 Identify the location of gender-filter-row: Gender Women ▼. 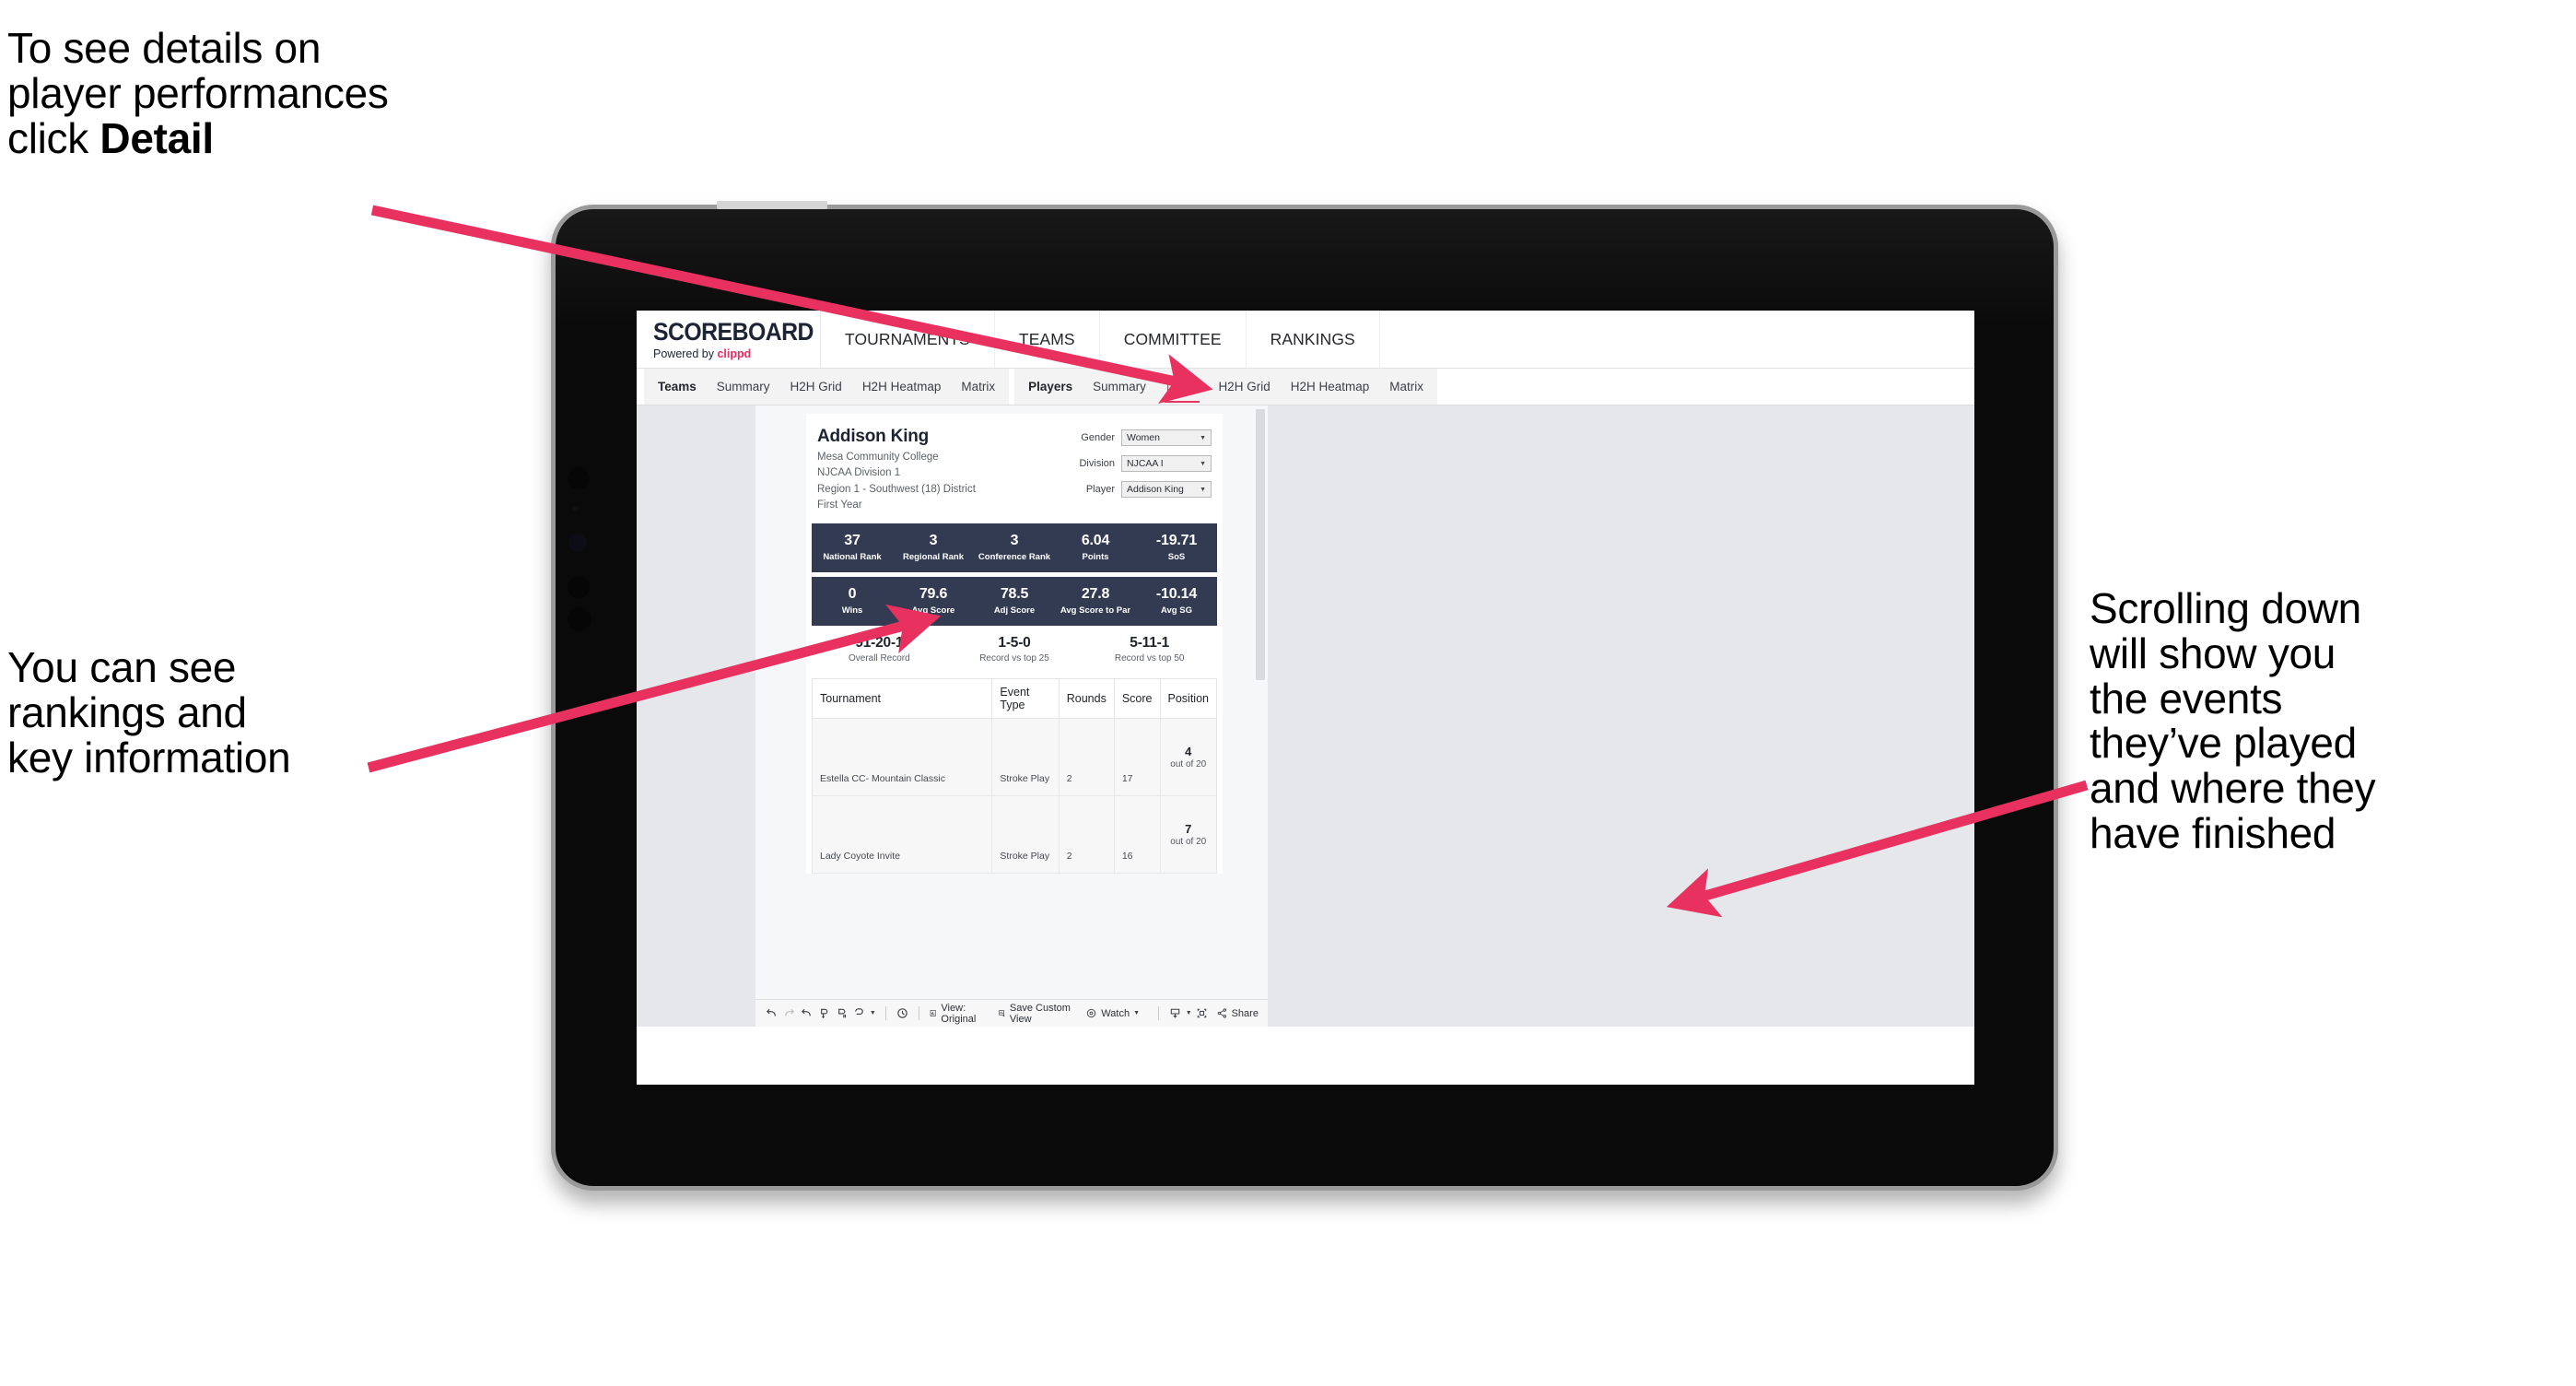
(1140, 437).